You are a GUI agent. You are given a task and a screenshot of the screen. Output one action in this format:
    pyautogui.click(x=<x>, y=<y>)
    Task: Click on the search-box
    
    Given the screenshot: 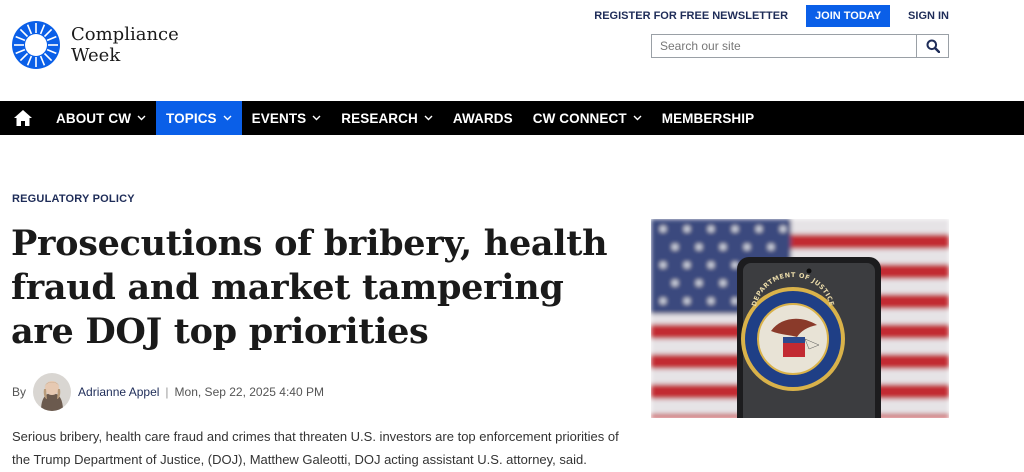 What is the action you would take?
    pyautogui.click(x=800, y=46)
    